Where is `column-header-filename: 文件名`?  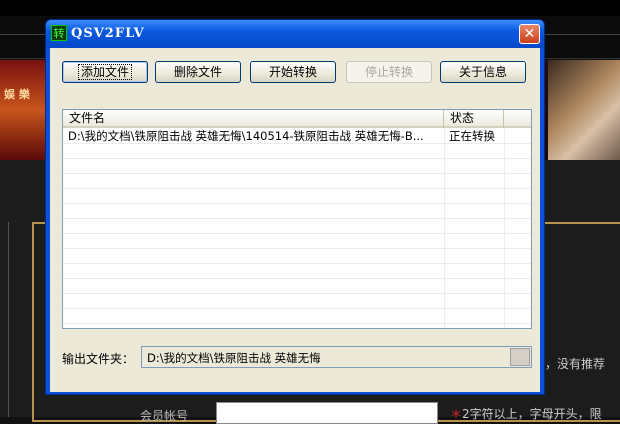 column-header-filename: 文件名 is located at coordinates (253, 119).